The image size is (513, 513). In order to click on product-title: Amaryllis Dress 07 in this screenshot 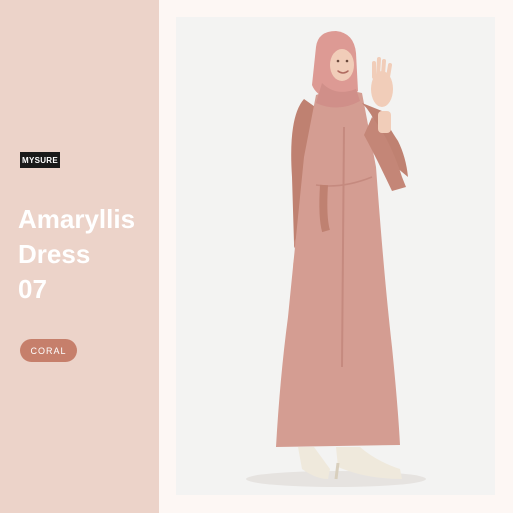, I will do `click(88, 254)`.